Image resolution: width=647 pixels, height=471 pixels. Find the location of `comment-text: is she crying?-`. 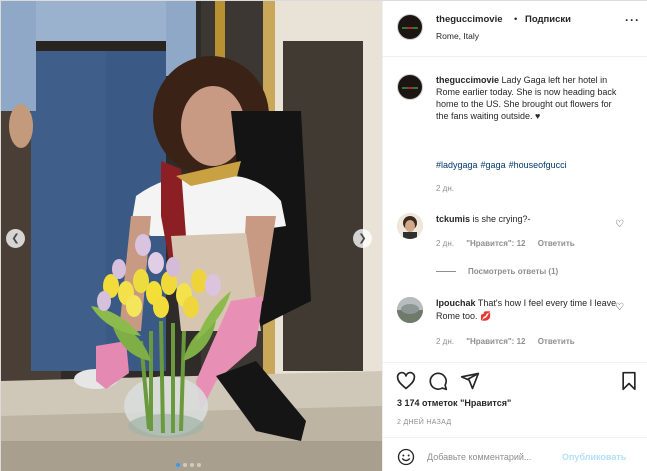

comment-text: is she crying?- is located at coordinates (501, 219).